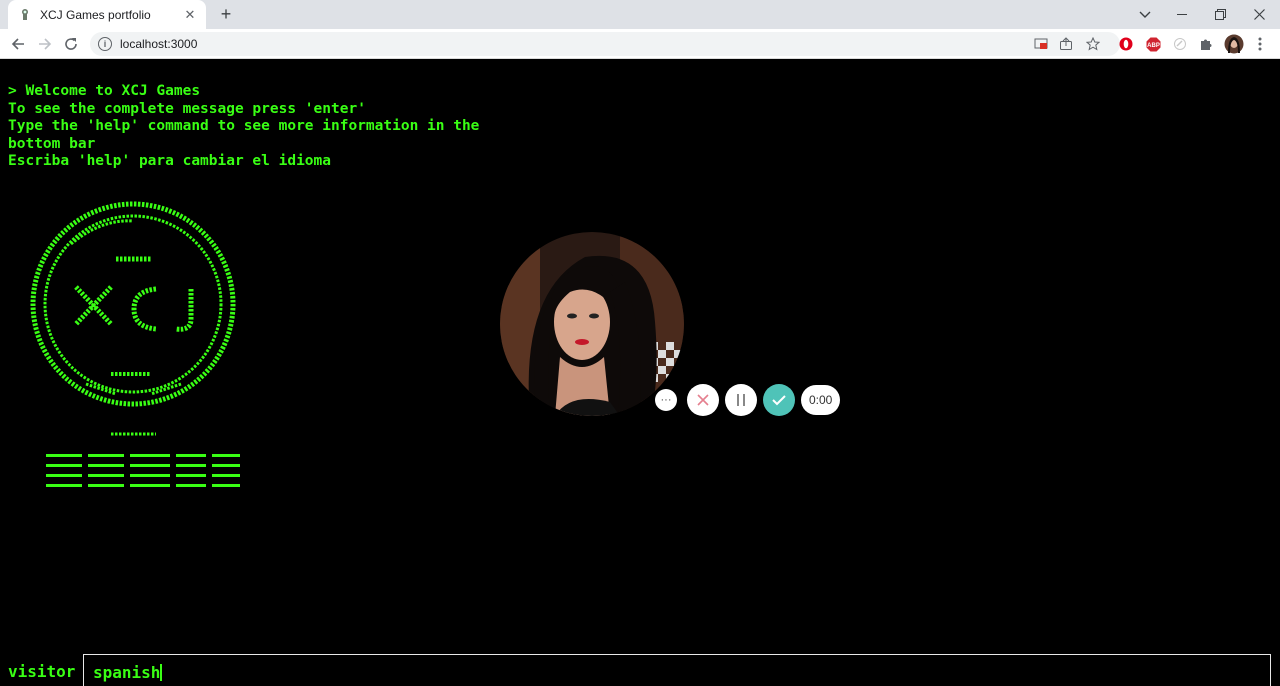  Describe the element at coordinates (159, 44) in the screenshot. I see `url-text: localhost:3000` at that location.